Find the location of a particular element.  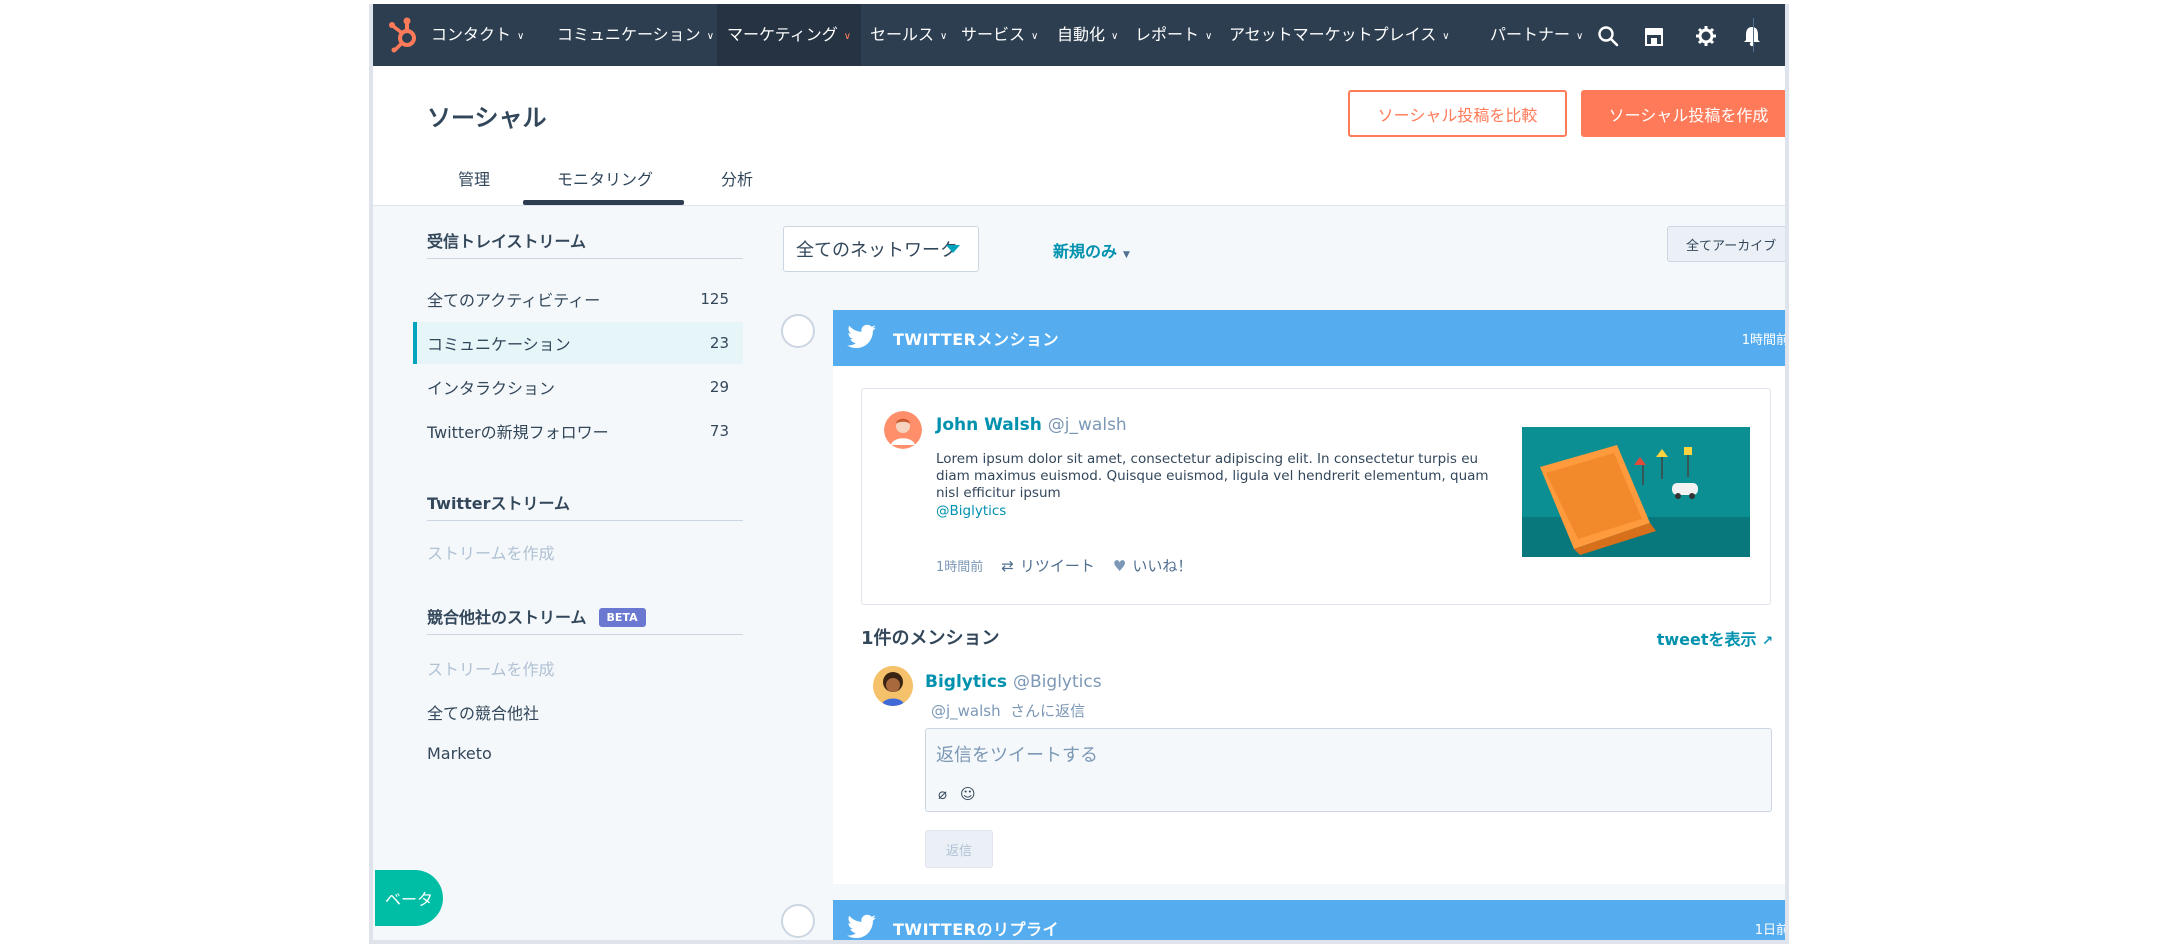

tweet-author-name: John Walsh is located at coordinates (989, 425).